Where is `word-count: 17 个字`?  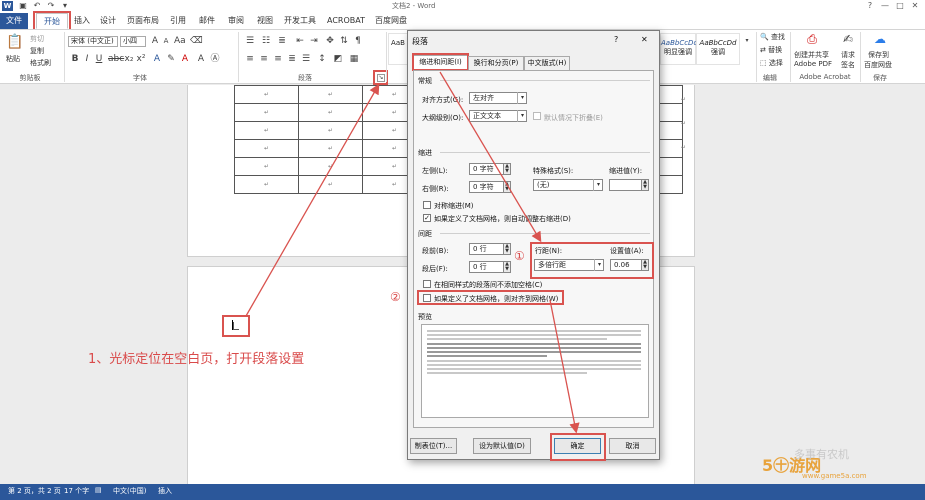 word-count: 17 个字 is located at coordinates (76, 491).